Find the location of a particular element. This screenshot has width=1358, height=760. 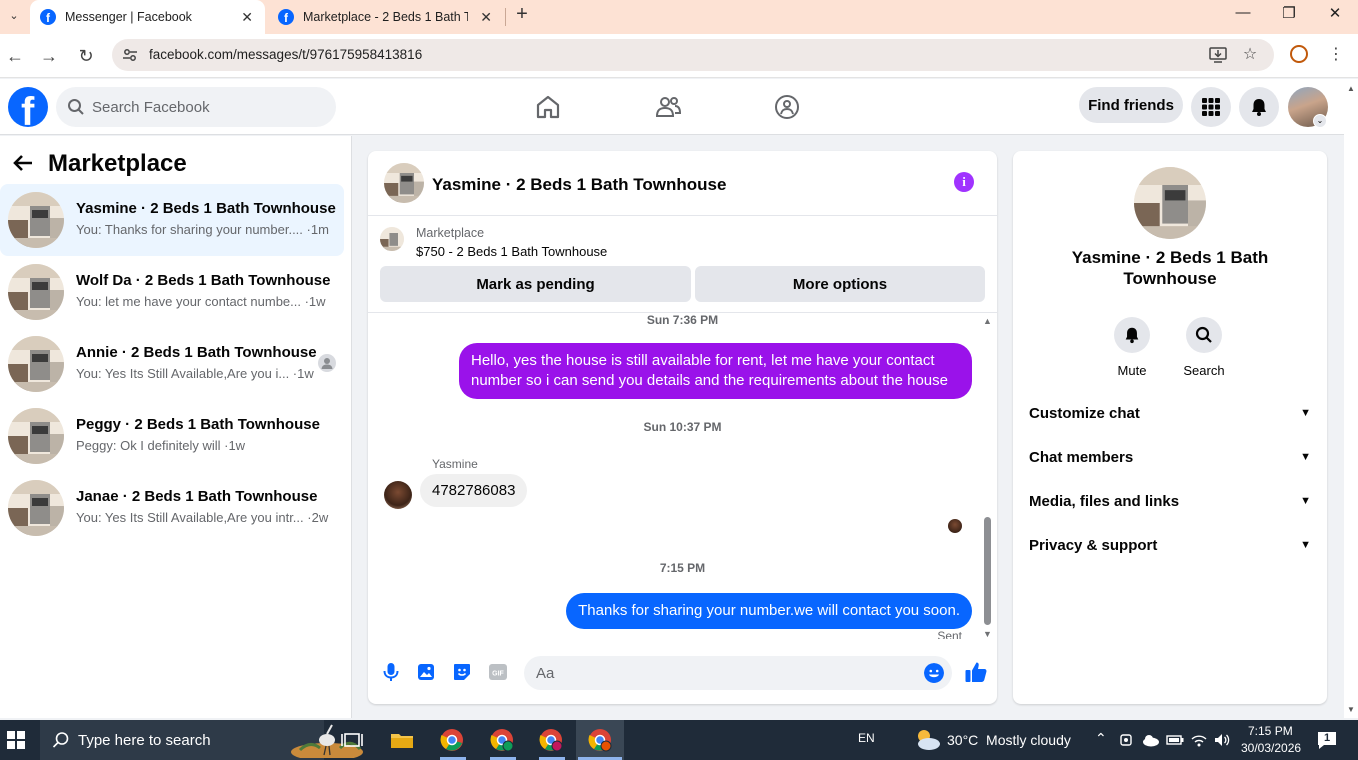

user-silhouette-icon is located at coordinates (327, 363).